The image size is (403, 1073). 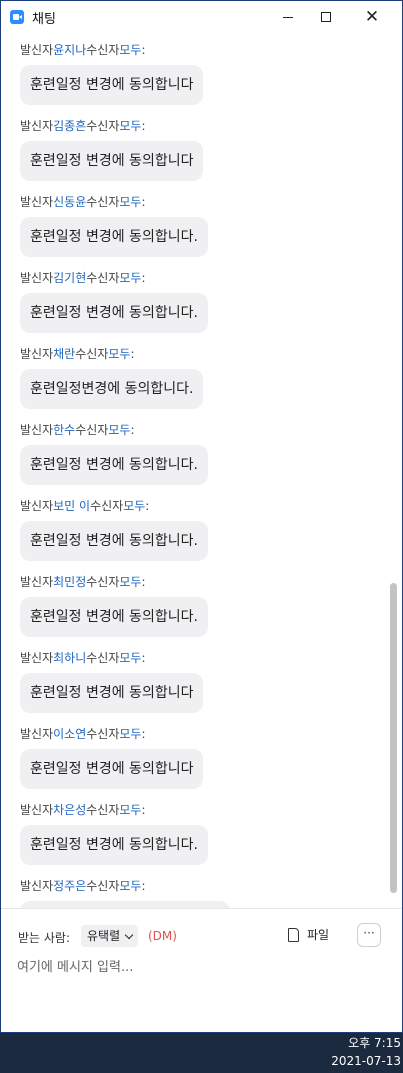 I want to click on chat-message: 발신자정주은수신자모두:, so click(x=125, y=892).